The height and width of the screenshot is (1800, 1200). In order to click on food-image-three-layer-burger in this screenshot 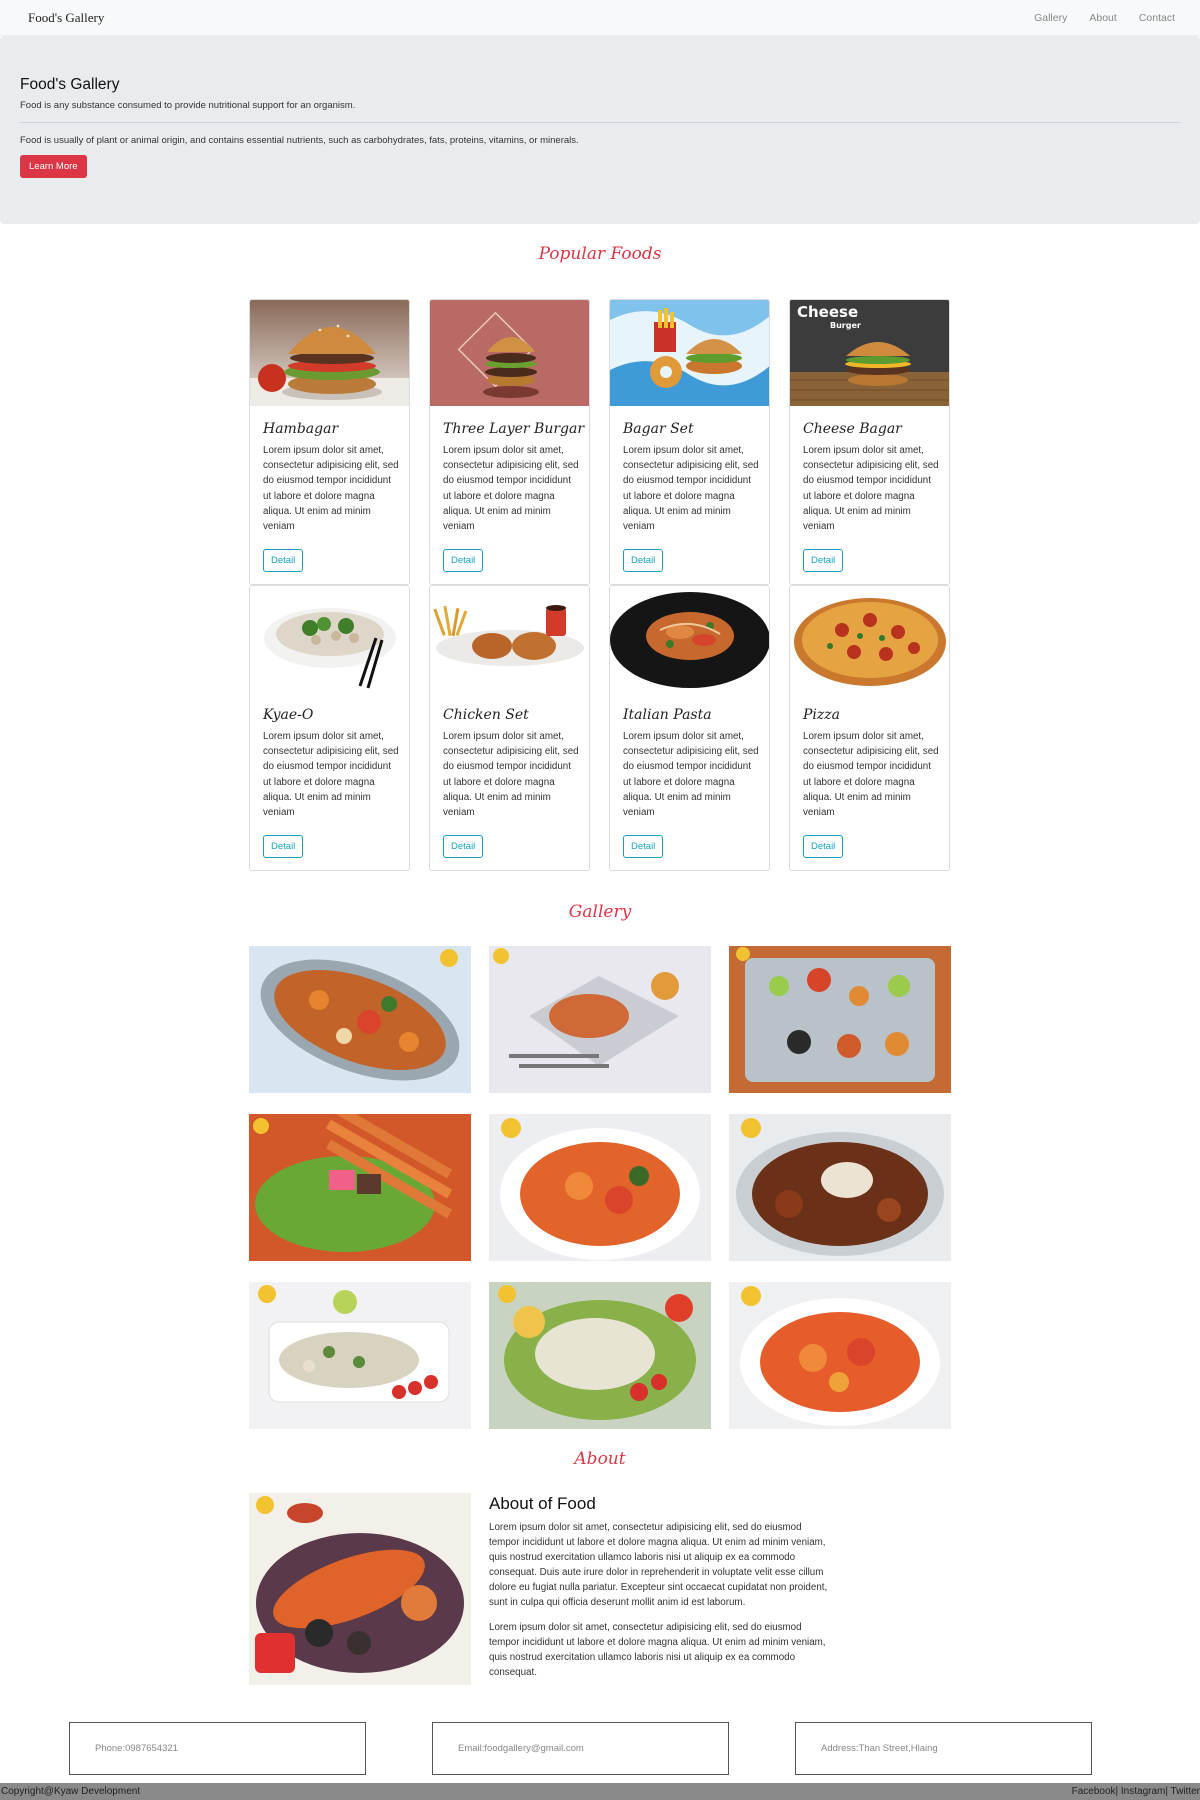, I will do `click(509, 353)`.